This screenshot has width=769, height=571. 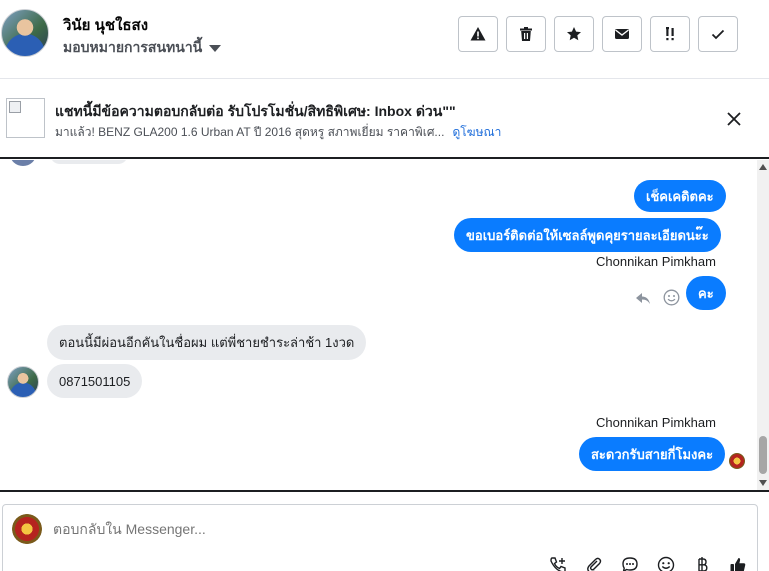 I want to click on delete-button, so click(x=526, y=34).